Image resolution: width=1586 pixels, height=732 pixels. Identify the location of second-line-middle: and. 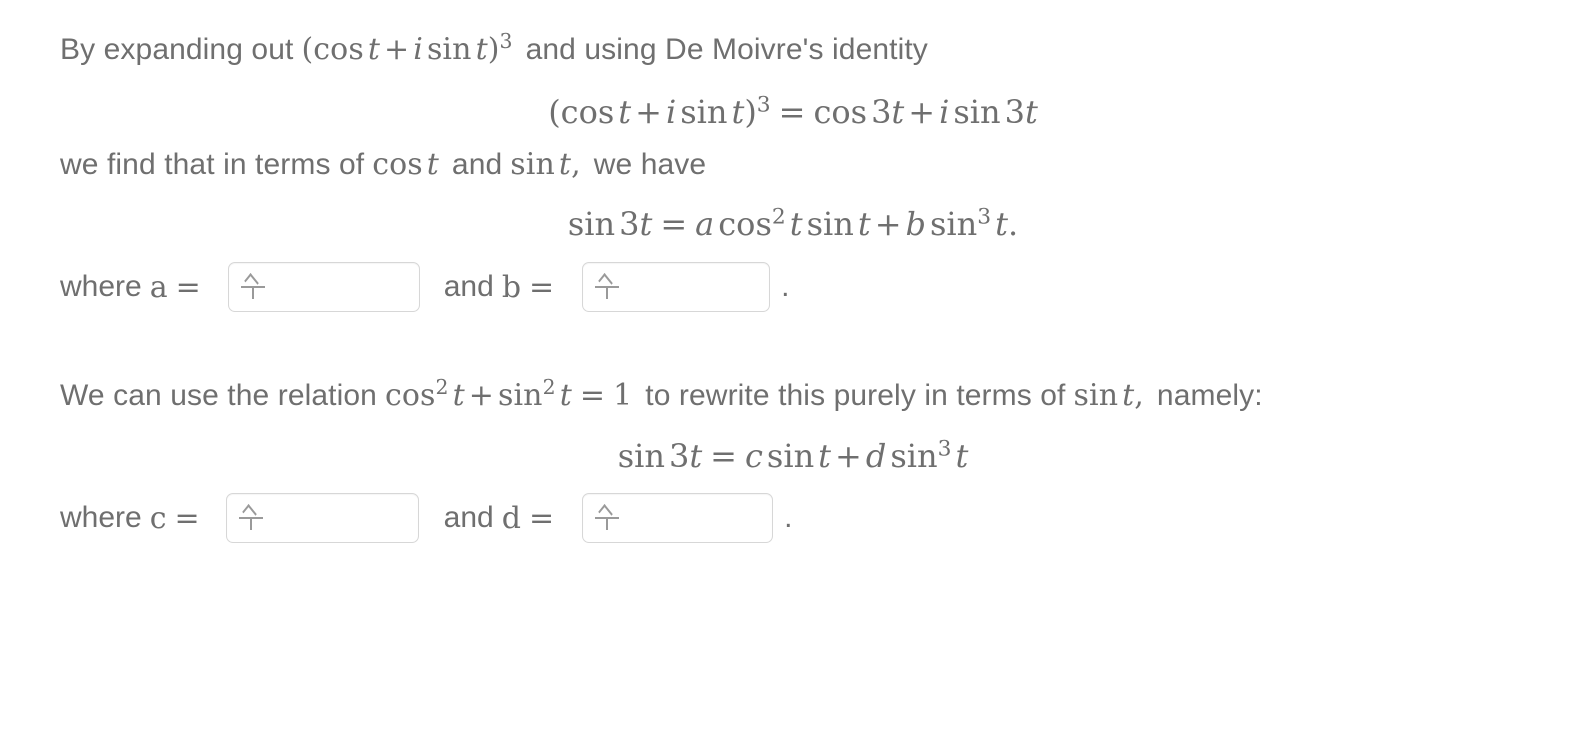
(477, 164).